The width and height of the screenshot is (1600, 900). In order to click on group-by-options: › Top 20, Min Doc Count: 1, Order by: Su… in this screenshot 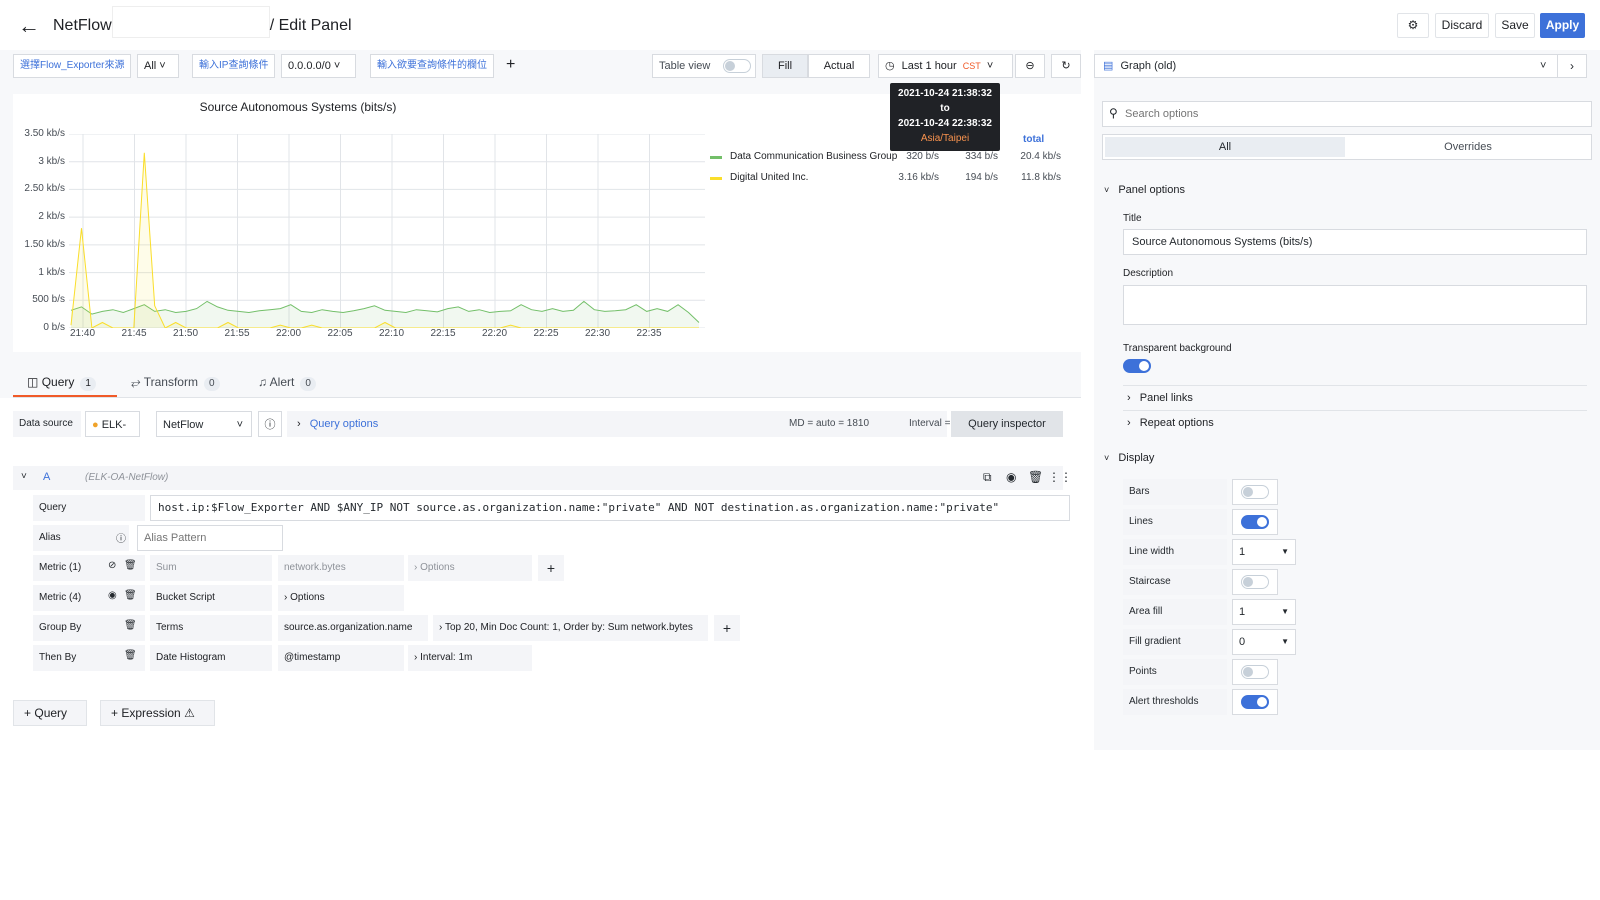, I will do `click(570, 628)`.